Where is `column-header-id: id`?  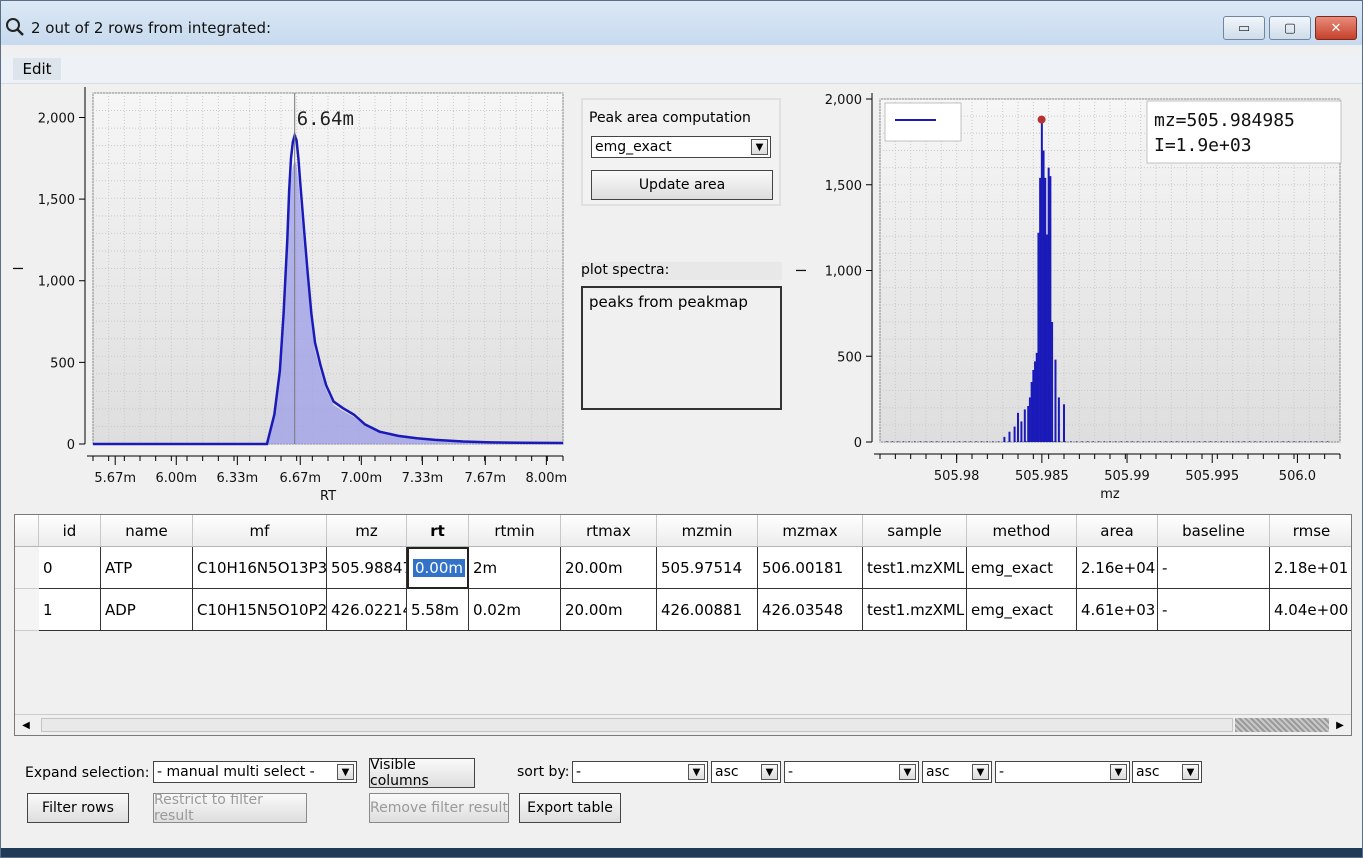
column-header-id: id is located at coordinates (70, 531).